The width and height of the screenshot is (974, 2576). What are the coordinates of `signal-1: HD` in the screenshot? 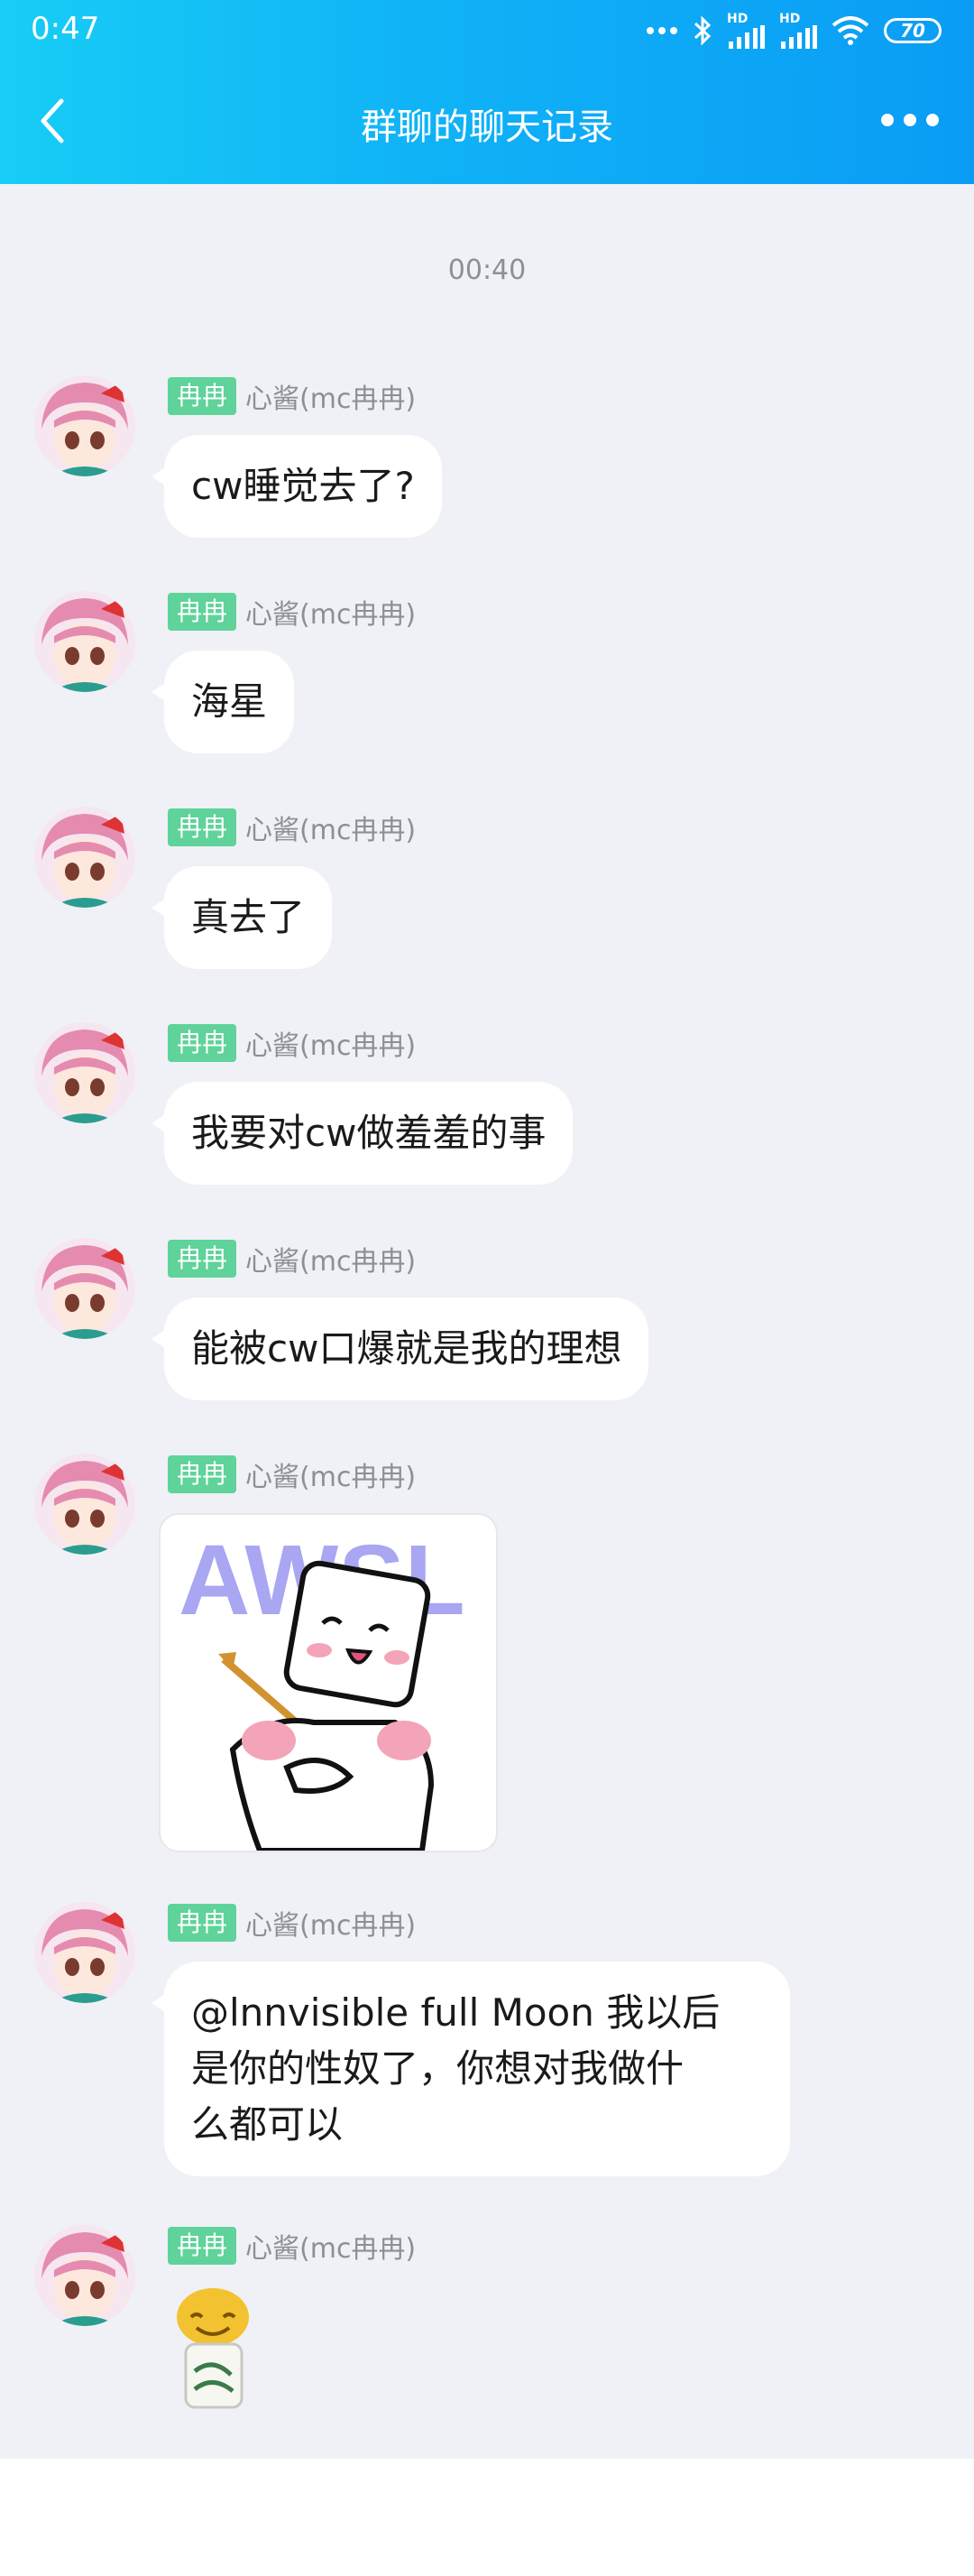 It's located at (746, 31).